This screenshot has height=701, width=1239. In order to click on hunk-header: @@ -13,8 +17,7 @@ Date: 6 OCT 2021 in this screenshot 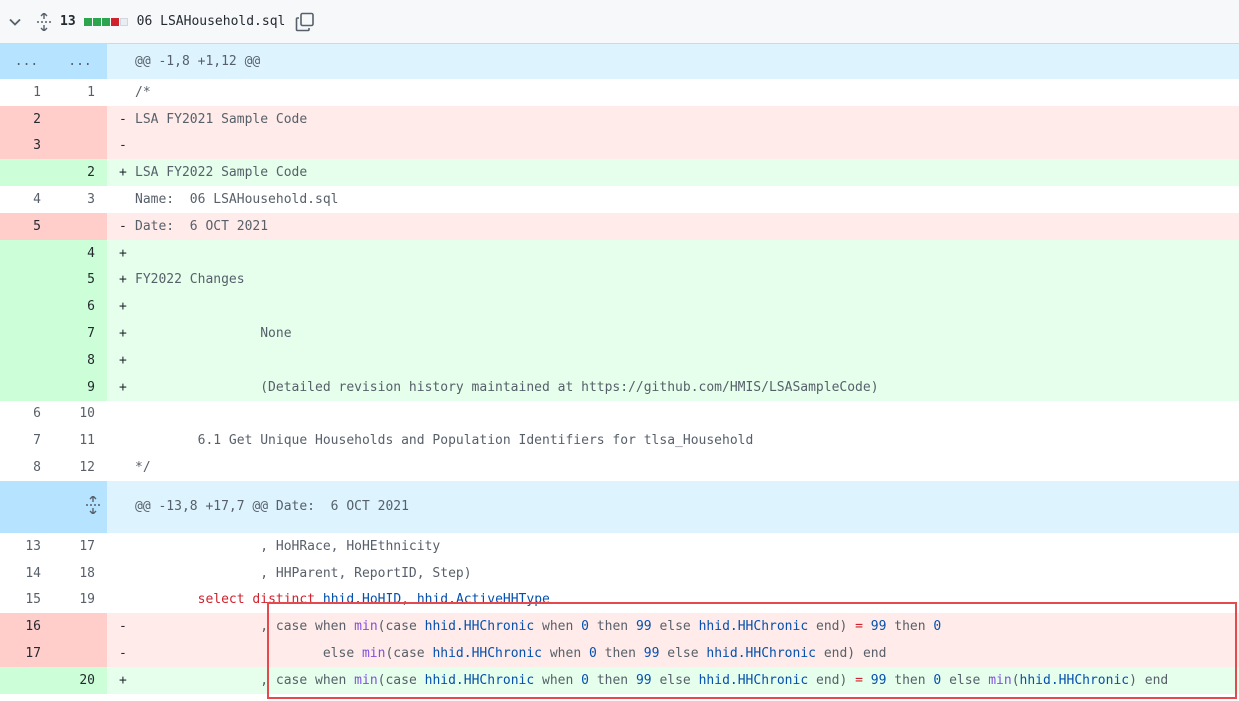, I will do `click(619, 506)`.